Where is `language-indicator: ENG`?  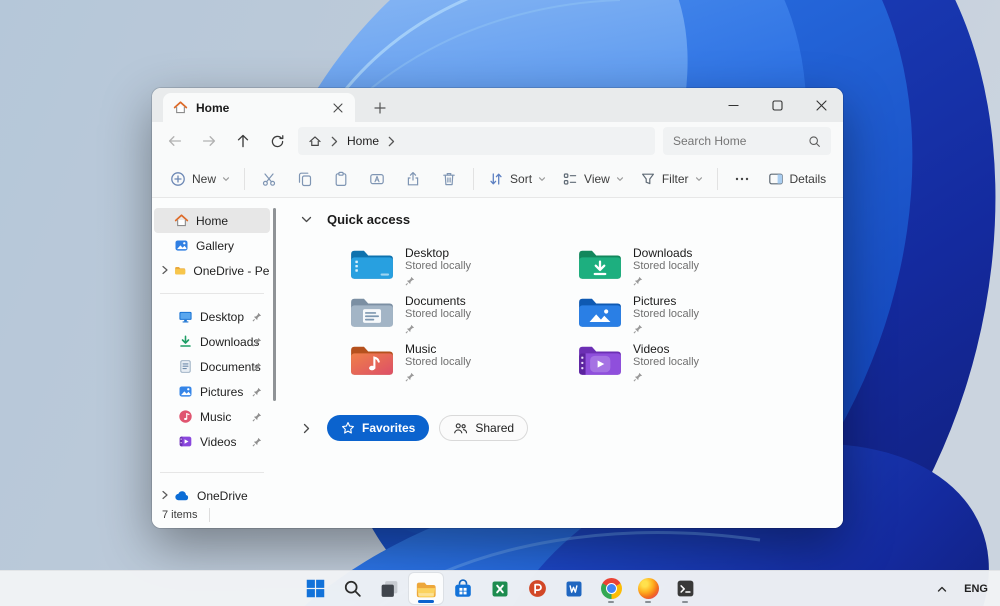 language-indicator: ENG is located at coordinates (976, 589).